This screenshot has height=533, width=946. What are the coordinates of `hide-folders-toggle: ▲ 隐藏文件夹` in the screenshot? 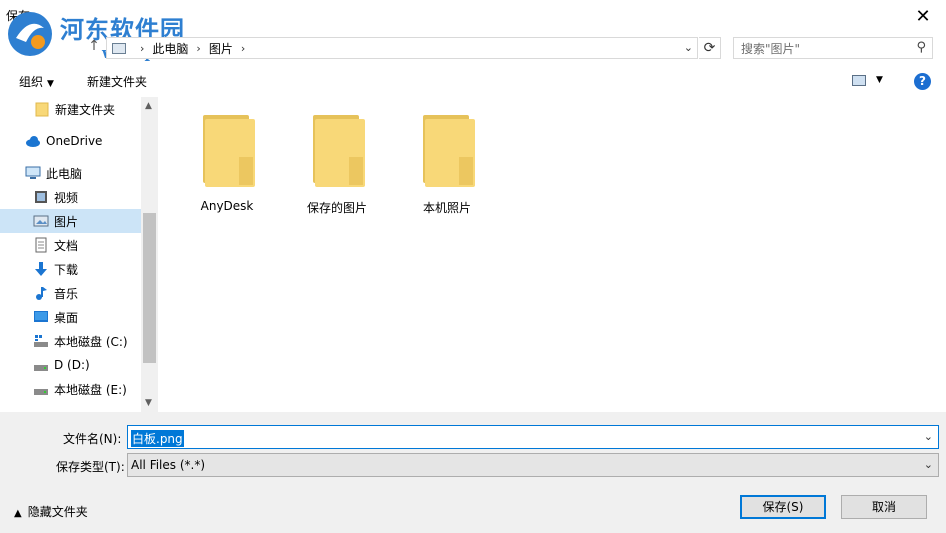 It's located at (51, 511).